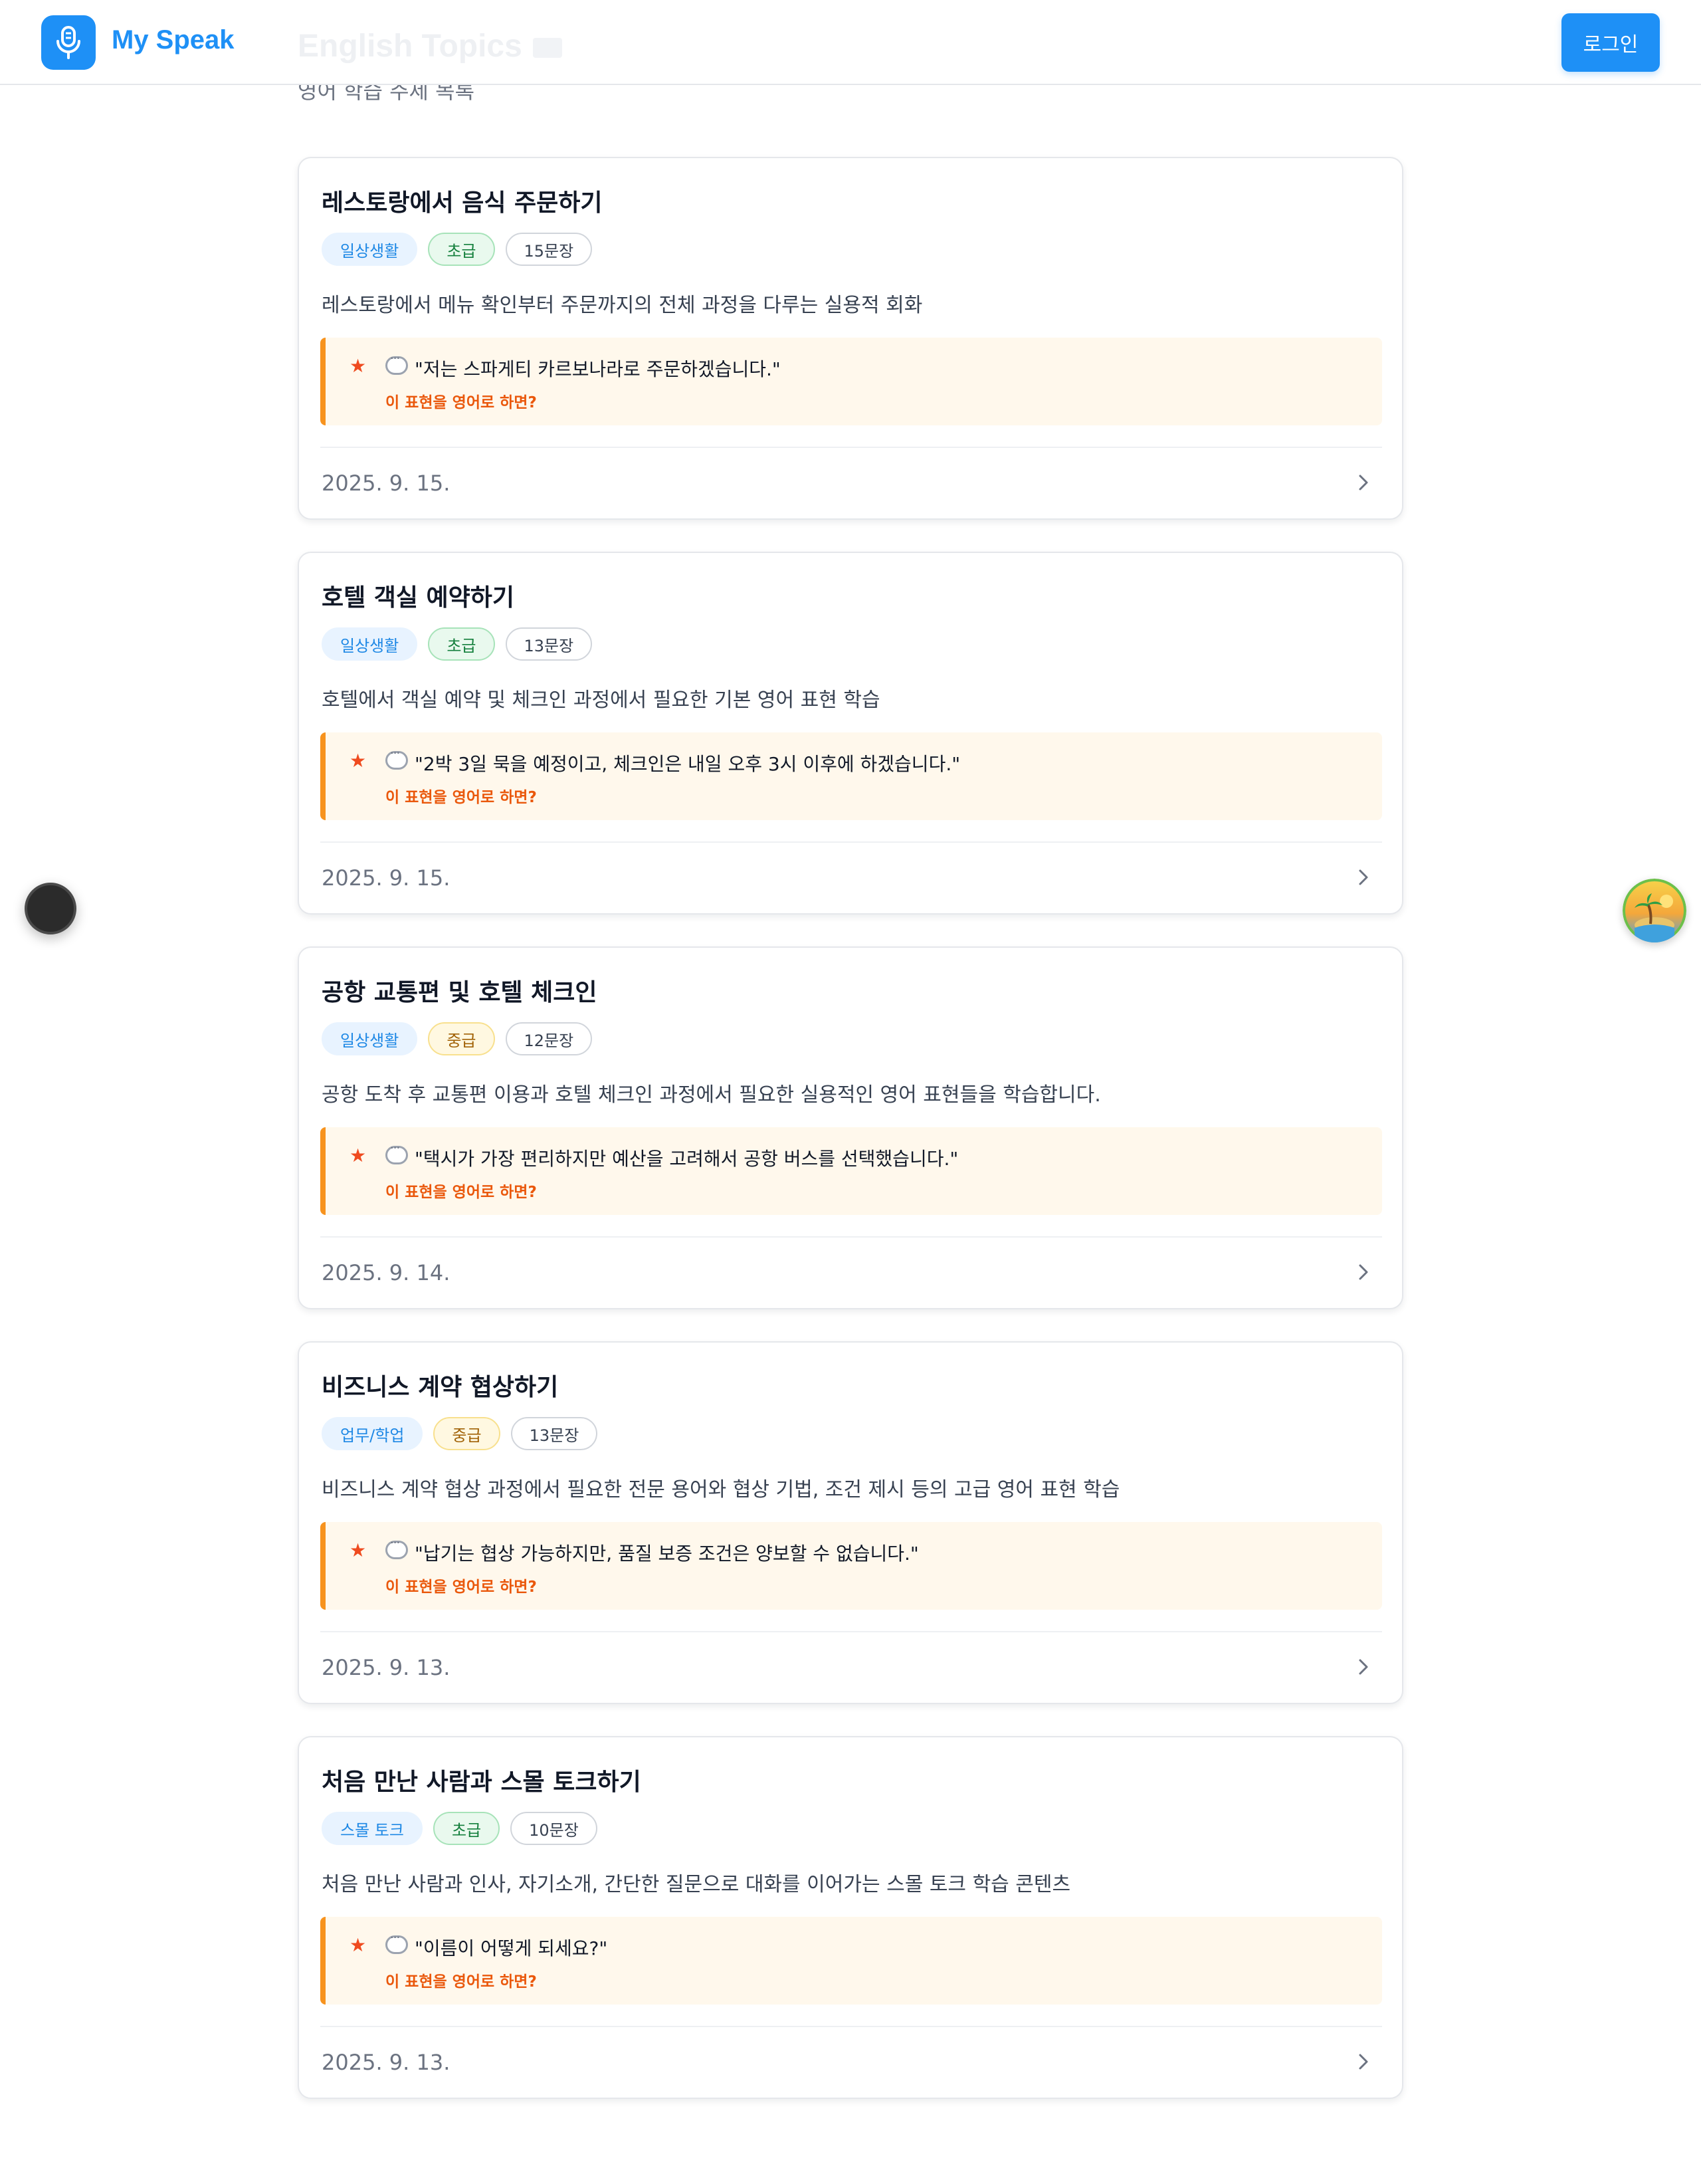 Image resolution: width=1701 pixels, height=2184 pixels. I want to click on topic-date: 2025. 9. 14., so click(386, 1272).